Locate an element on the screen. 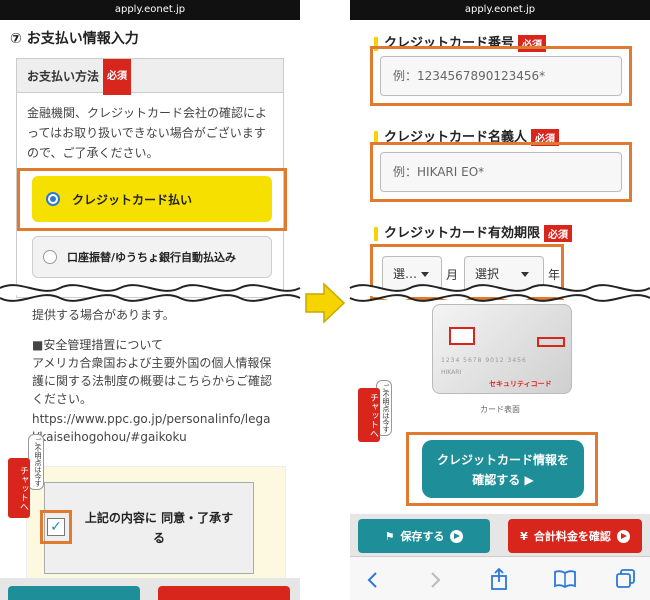 The height and width of the screenshot is (600, 650). card-holder: HIKARI is located at coordinates (451, 372).